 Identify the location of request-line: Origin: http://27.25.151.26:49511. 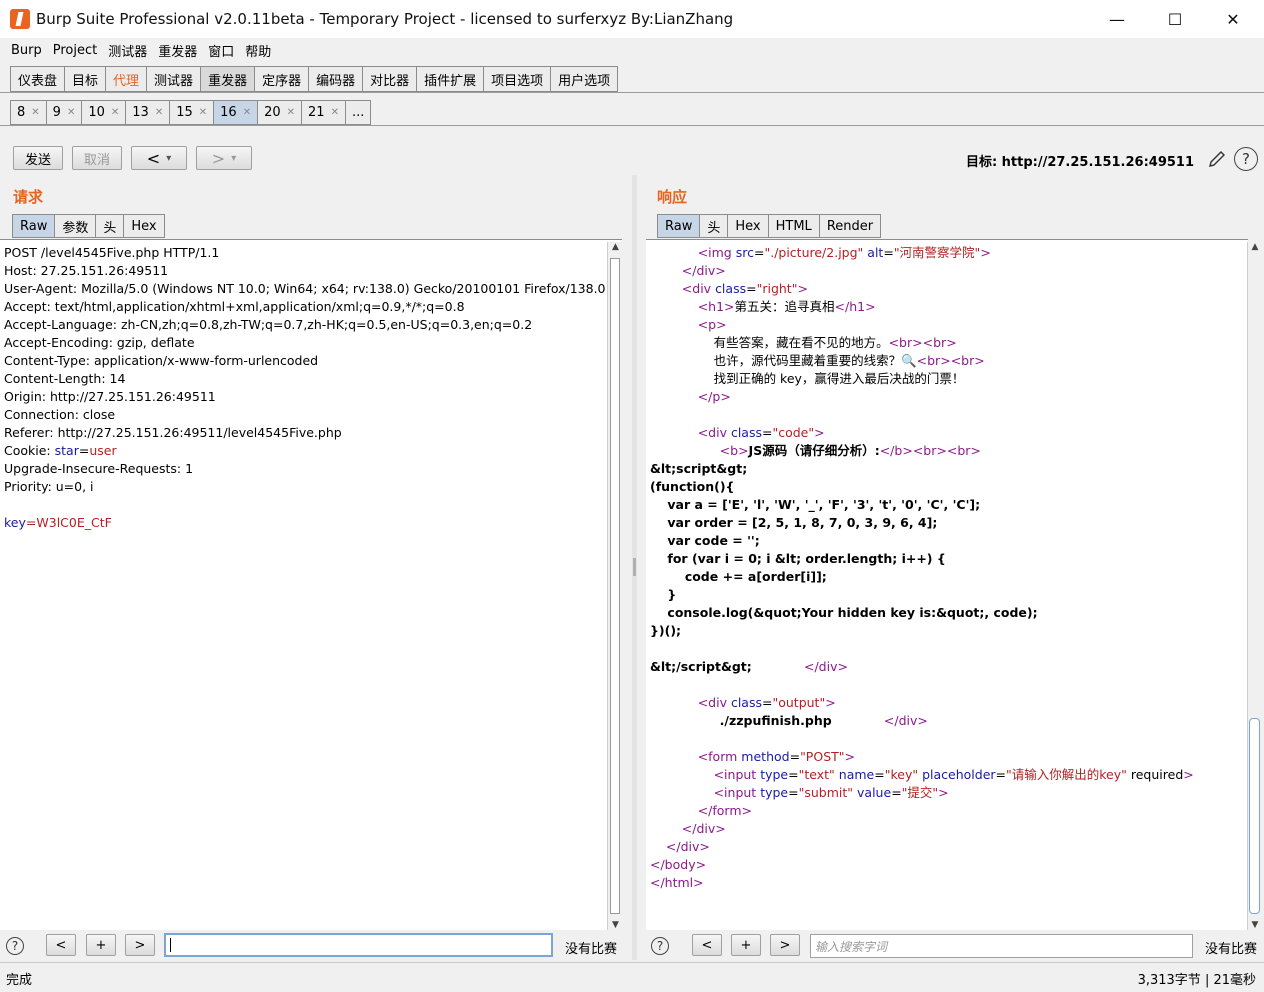
(110, 396).